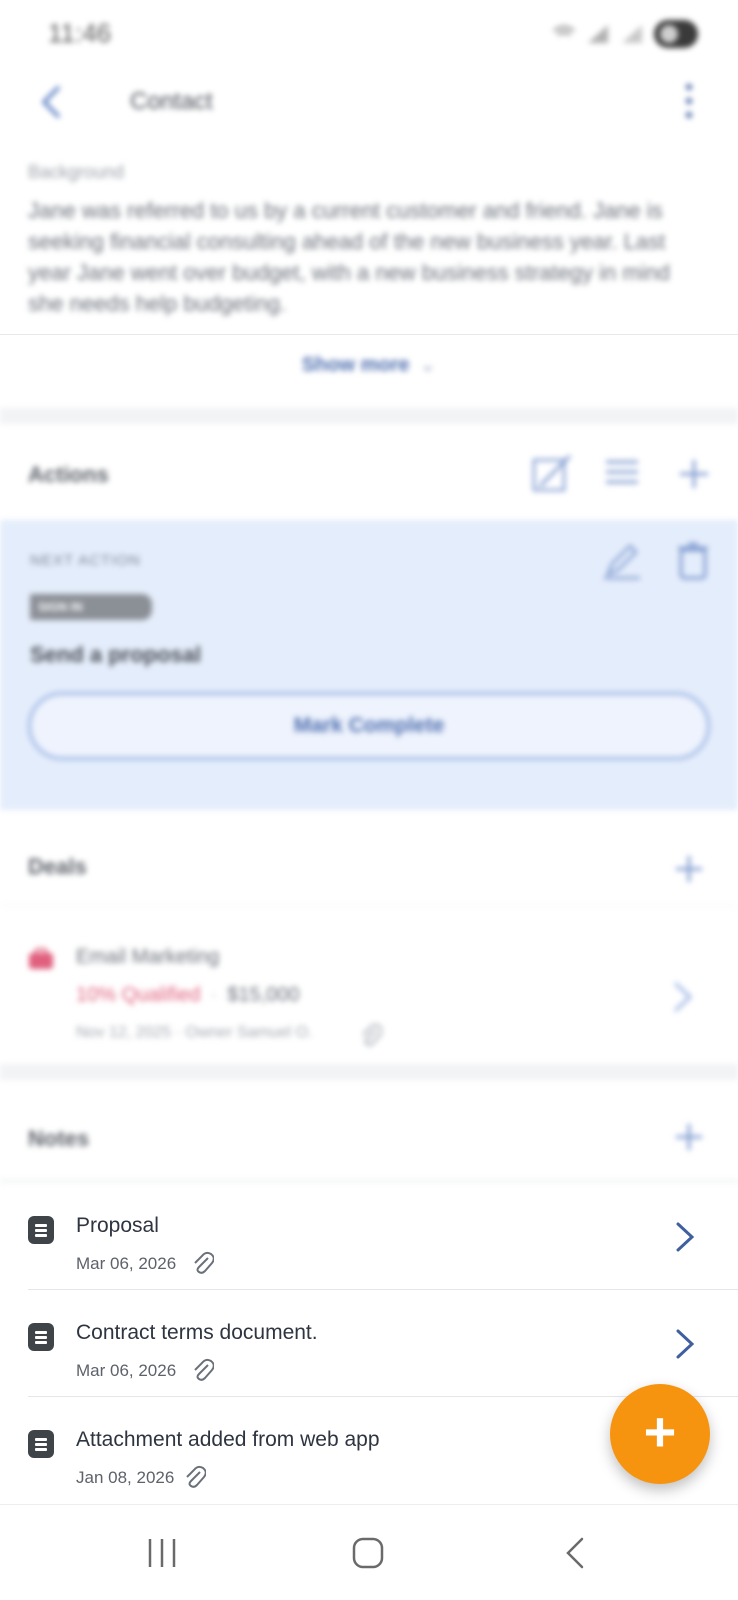 This screenshot has width=738, height=1600. What do you see at coordinates (552, 474) in the screenshot?
I see `edit-note-icon` at bounding box center [552, 474].